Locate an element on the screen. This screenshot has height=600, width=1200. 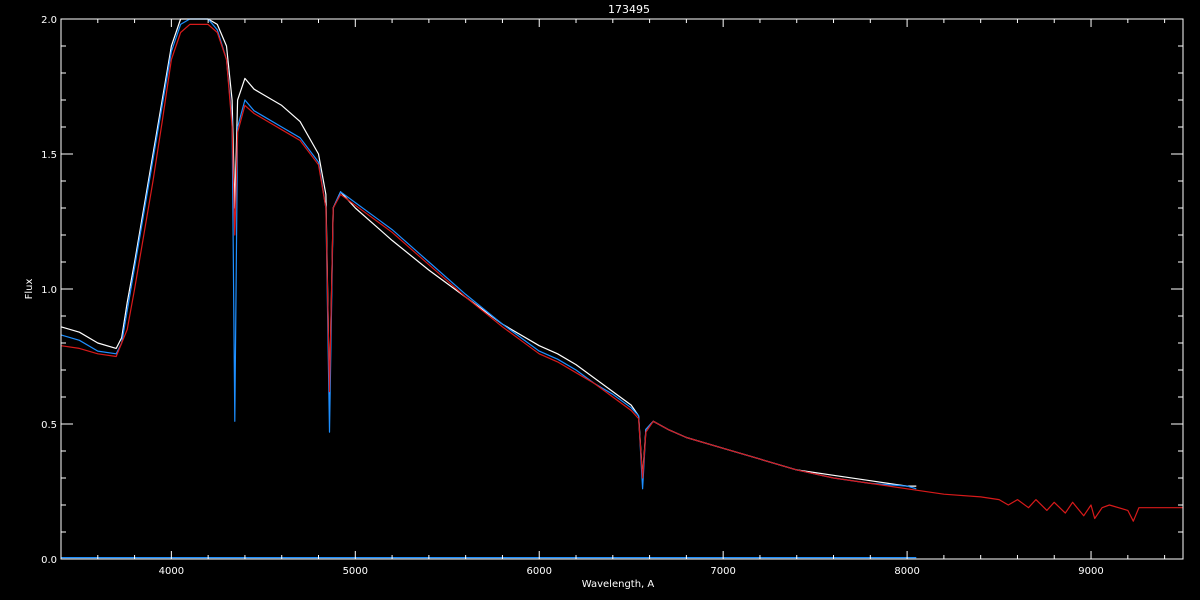
x-tick-label: 4000 is located at coordinates (171, 571).